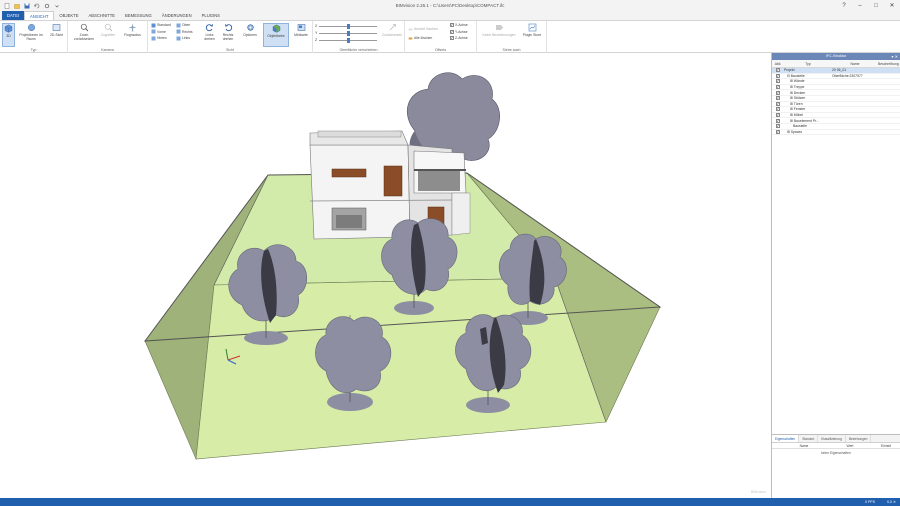 The image size is (900, 506). What do you see at coordinates (869, 502) in the screenshot?
I see `fps-readout: 0 FPS` at bounding box center [869, 502].